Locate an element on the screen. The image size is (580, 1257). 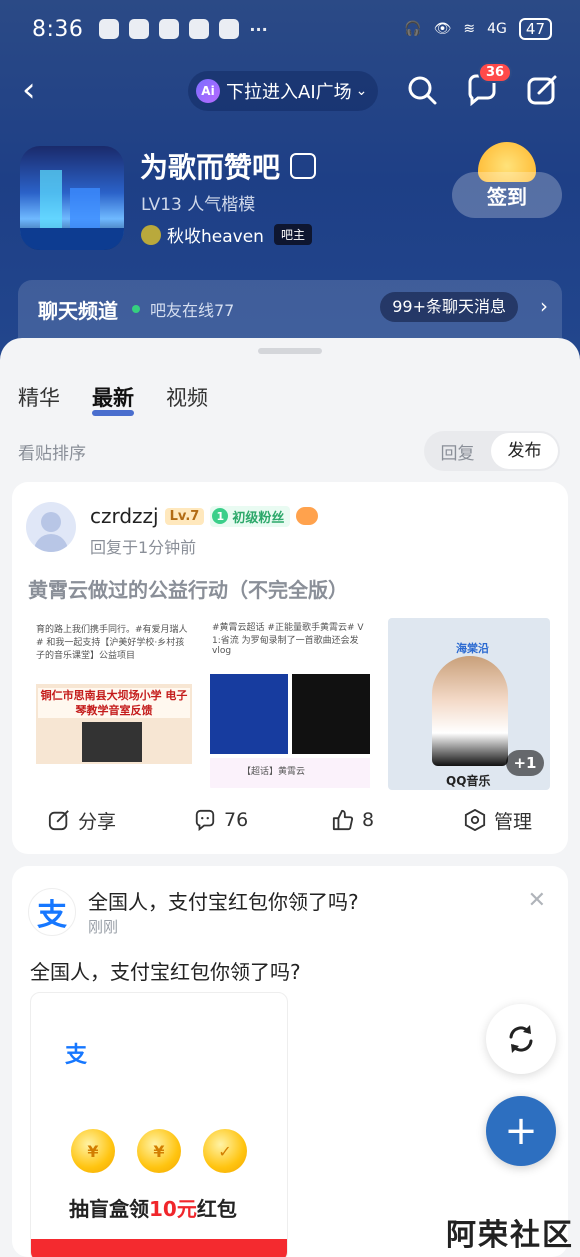
fan-level-icon: 1 is located at coordinates (220, 516).